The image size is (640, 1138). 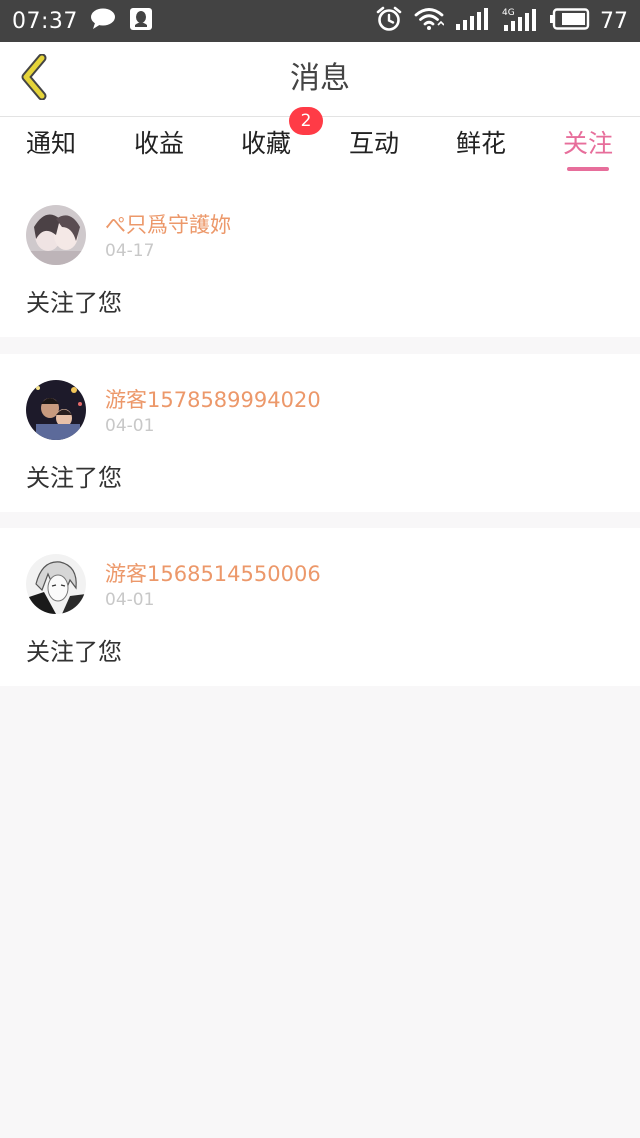 What do you see at coordinates (320, 258) in the screenshot?
I see `list-item: ぺ只爲守護妳 04-17 关注了您` at bounding box center [320, 258].